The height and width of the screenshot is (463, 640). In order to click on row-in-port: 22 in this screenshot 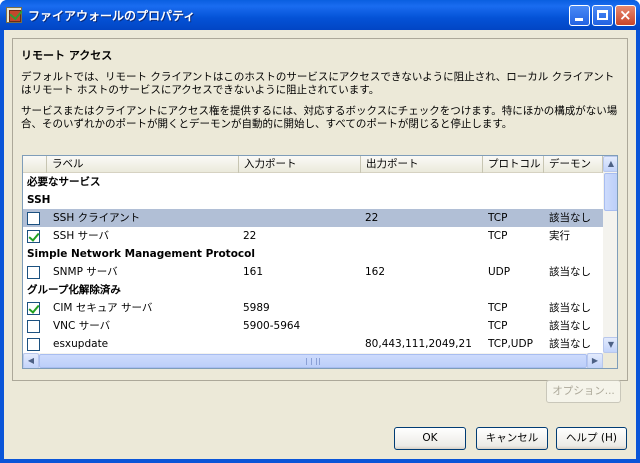, I will do `click(250, 236)`.